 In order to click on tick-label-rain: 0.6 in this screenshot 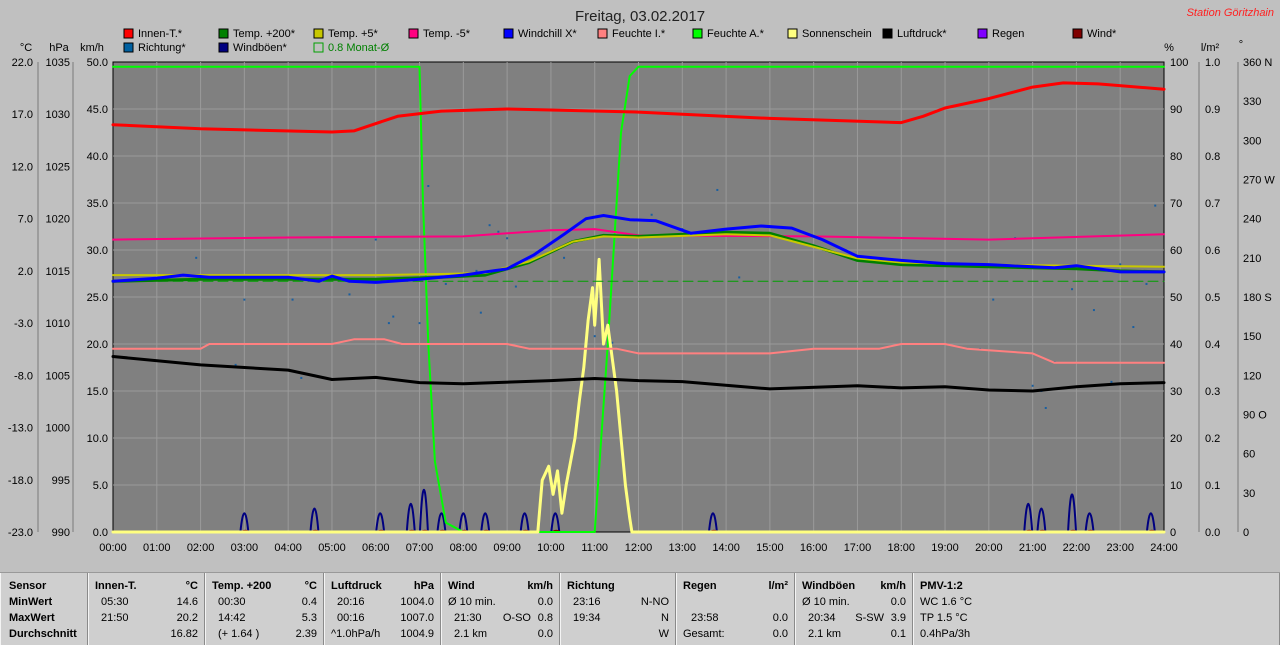, I will do `click(1212, 251)`.